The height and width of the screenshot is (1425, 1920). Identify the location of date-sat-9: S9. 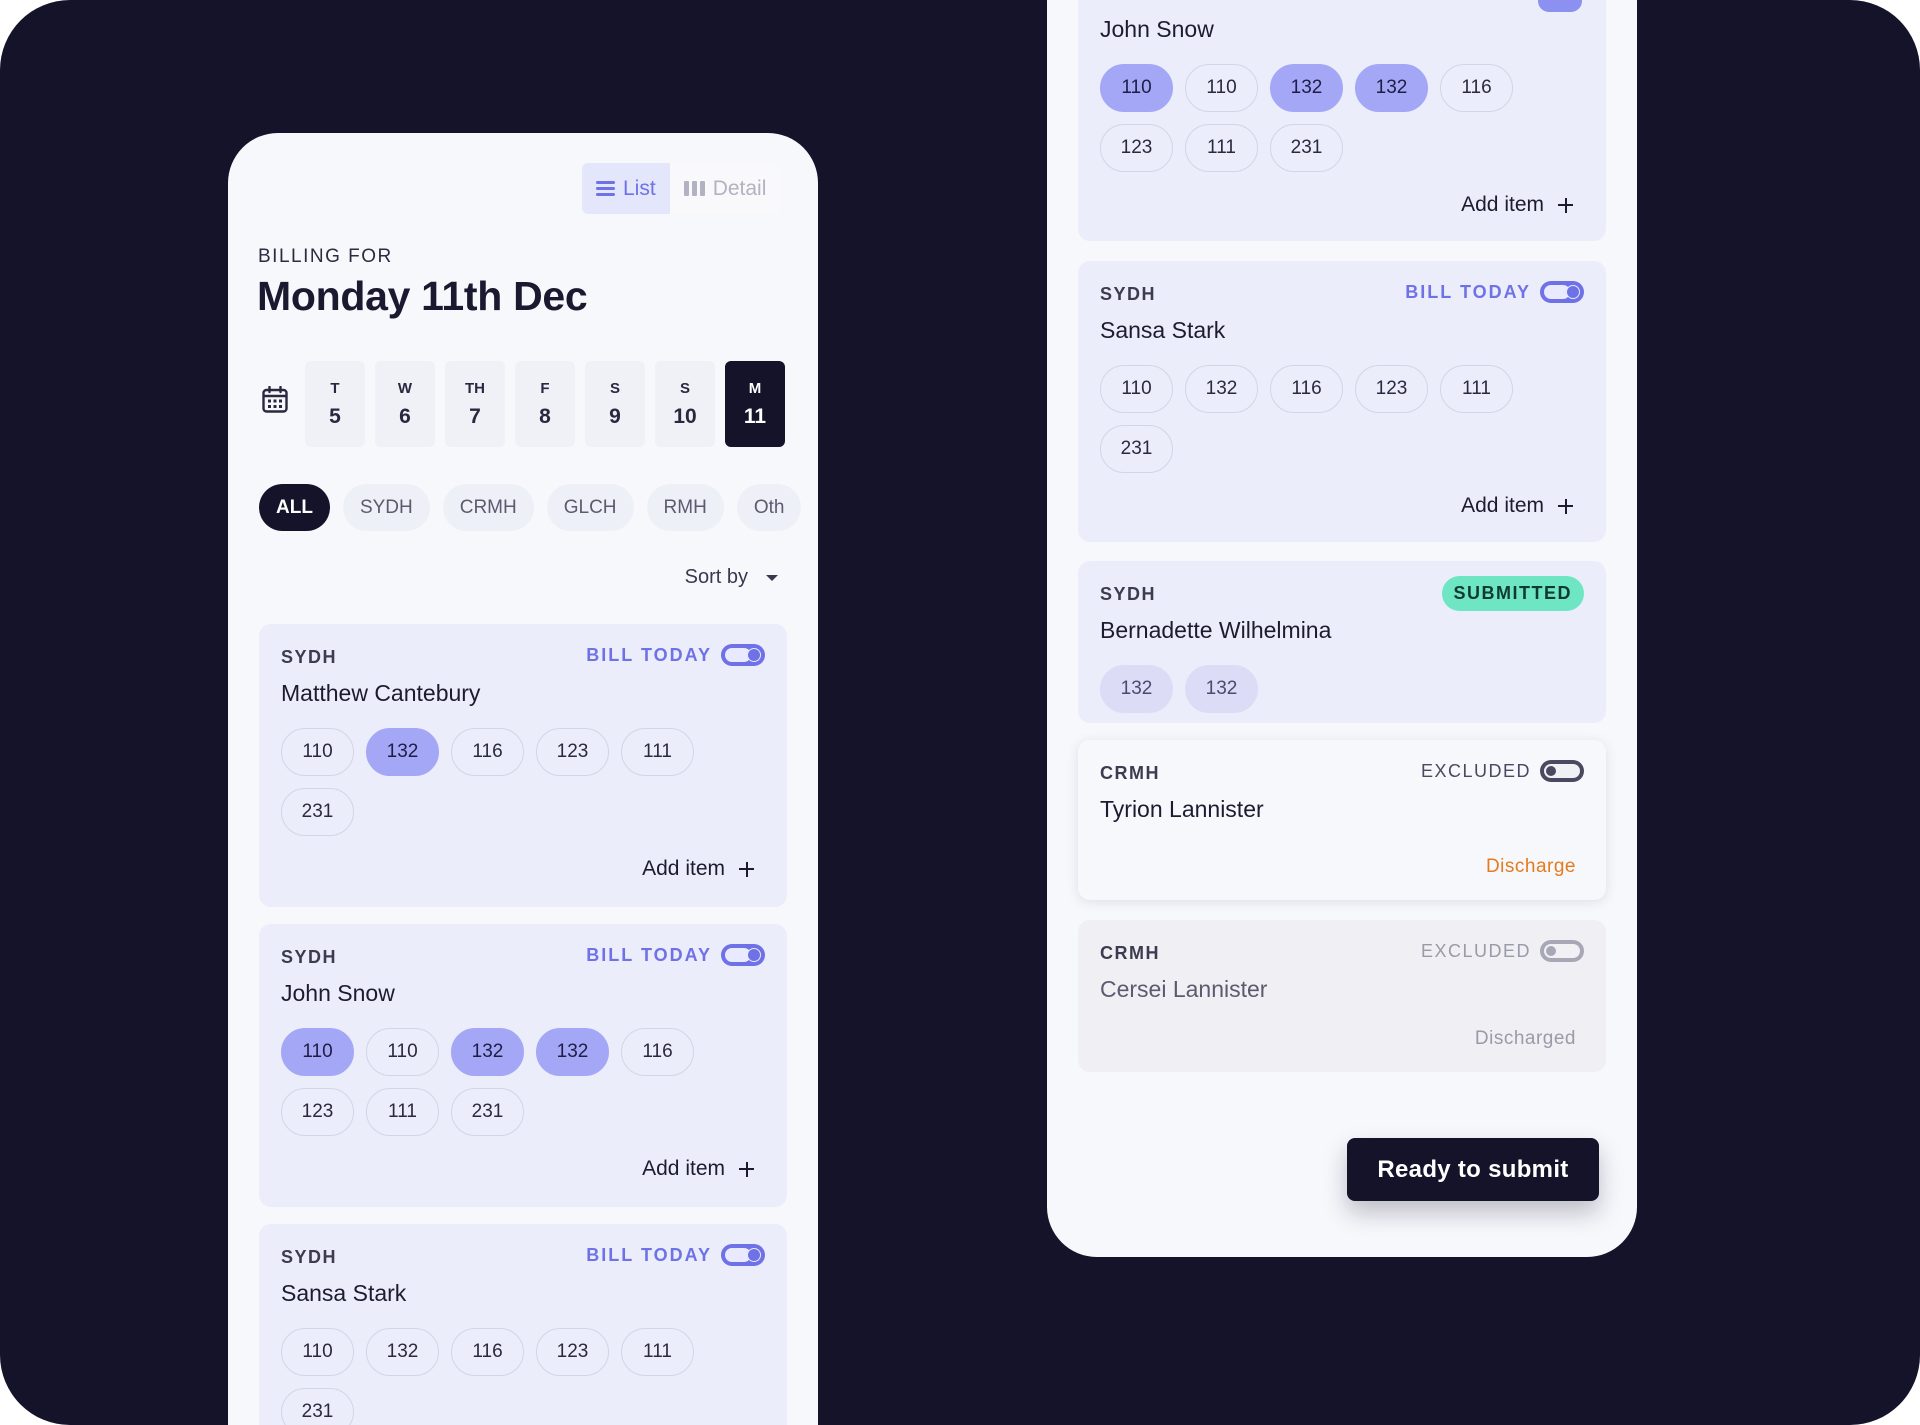
(615, 404).